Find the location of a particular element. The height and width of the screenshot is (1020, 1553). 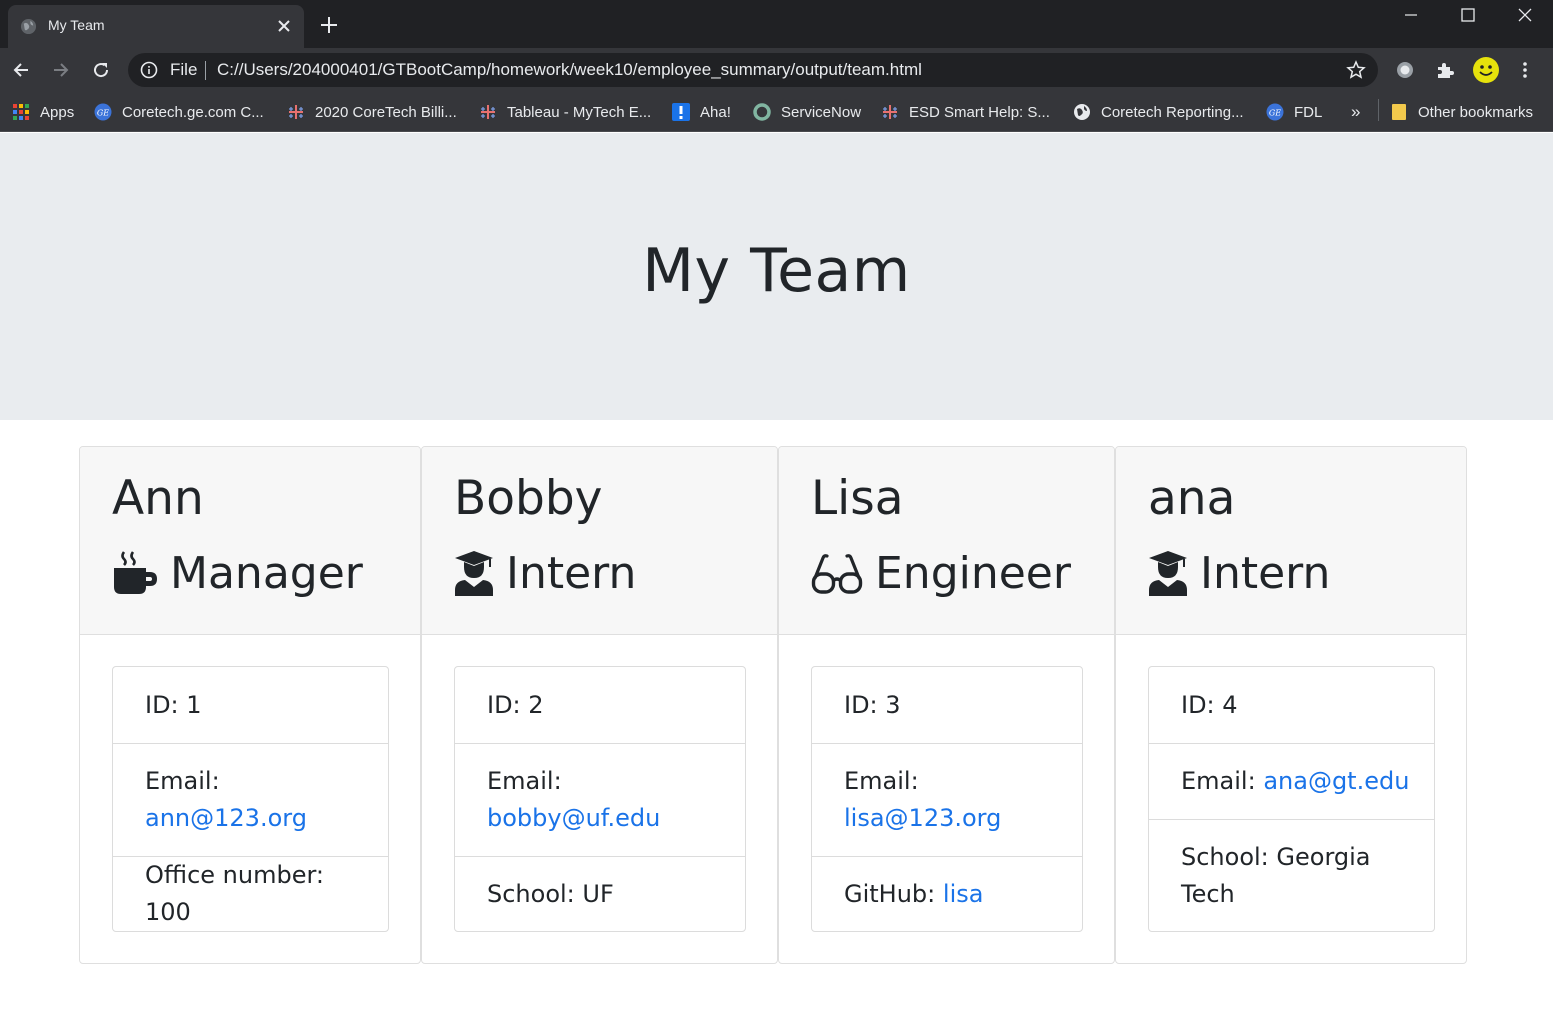

servicenow-icon is located at coordinates (762, 112).